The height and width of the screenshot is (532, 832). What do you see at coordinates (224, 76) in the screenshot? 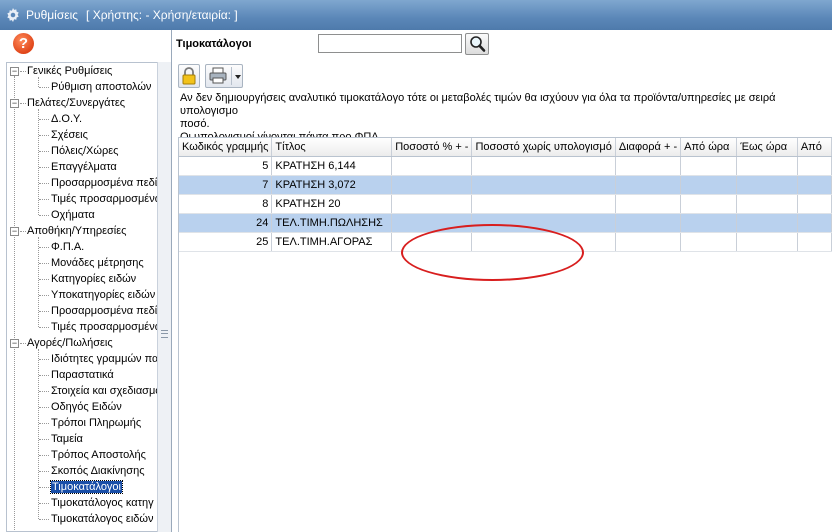
I see `print-button` at bounding box center [224, 76].